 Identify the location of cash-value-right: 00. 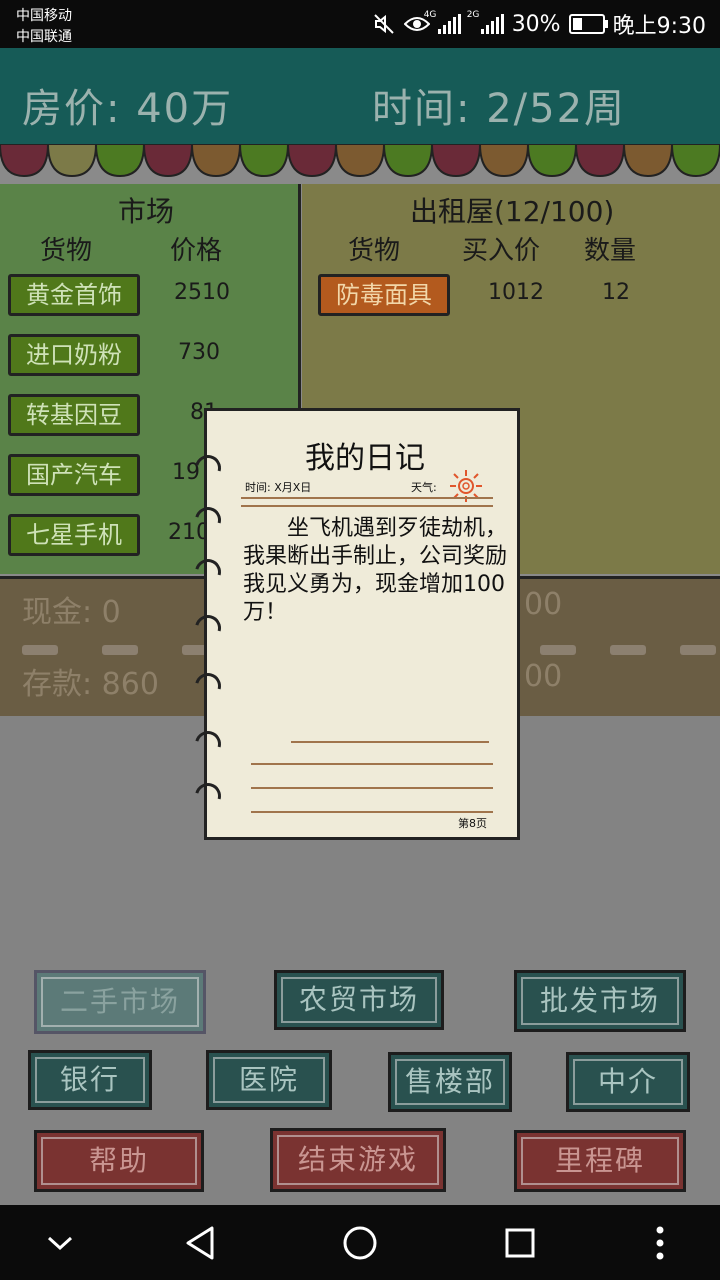
(543, 604).